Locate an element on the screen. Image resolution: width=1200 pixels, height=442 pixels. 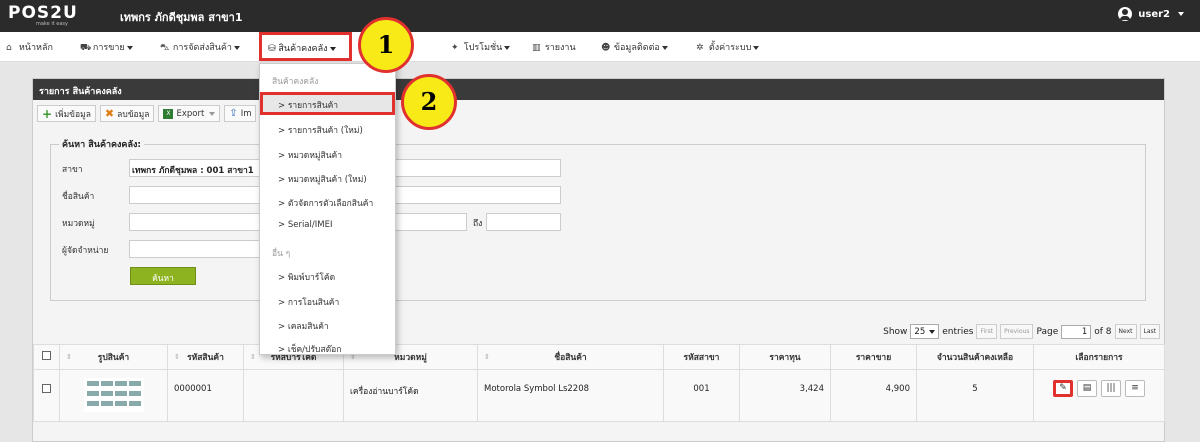
menu-item-print-barcode: > พิมพ์บาร์โค้ด is located at coordinates (306, 277).